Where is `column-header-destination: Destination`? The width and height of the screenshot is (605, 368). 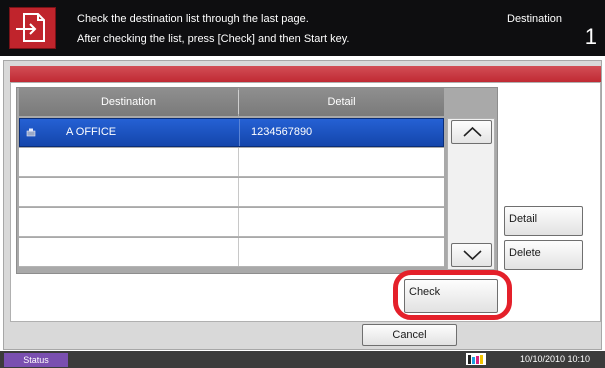 column-header-destination: Destination is located at coordinates (128, 102).